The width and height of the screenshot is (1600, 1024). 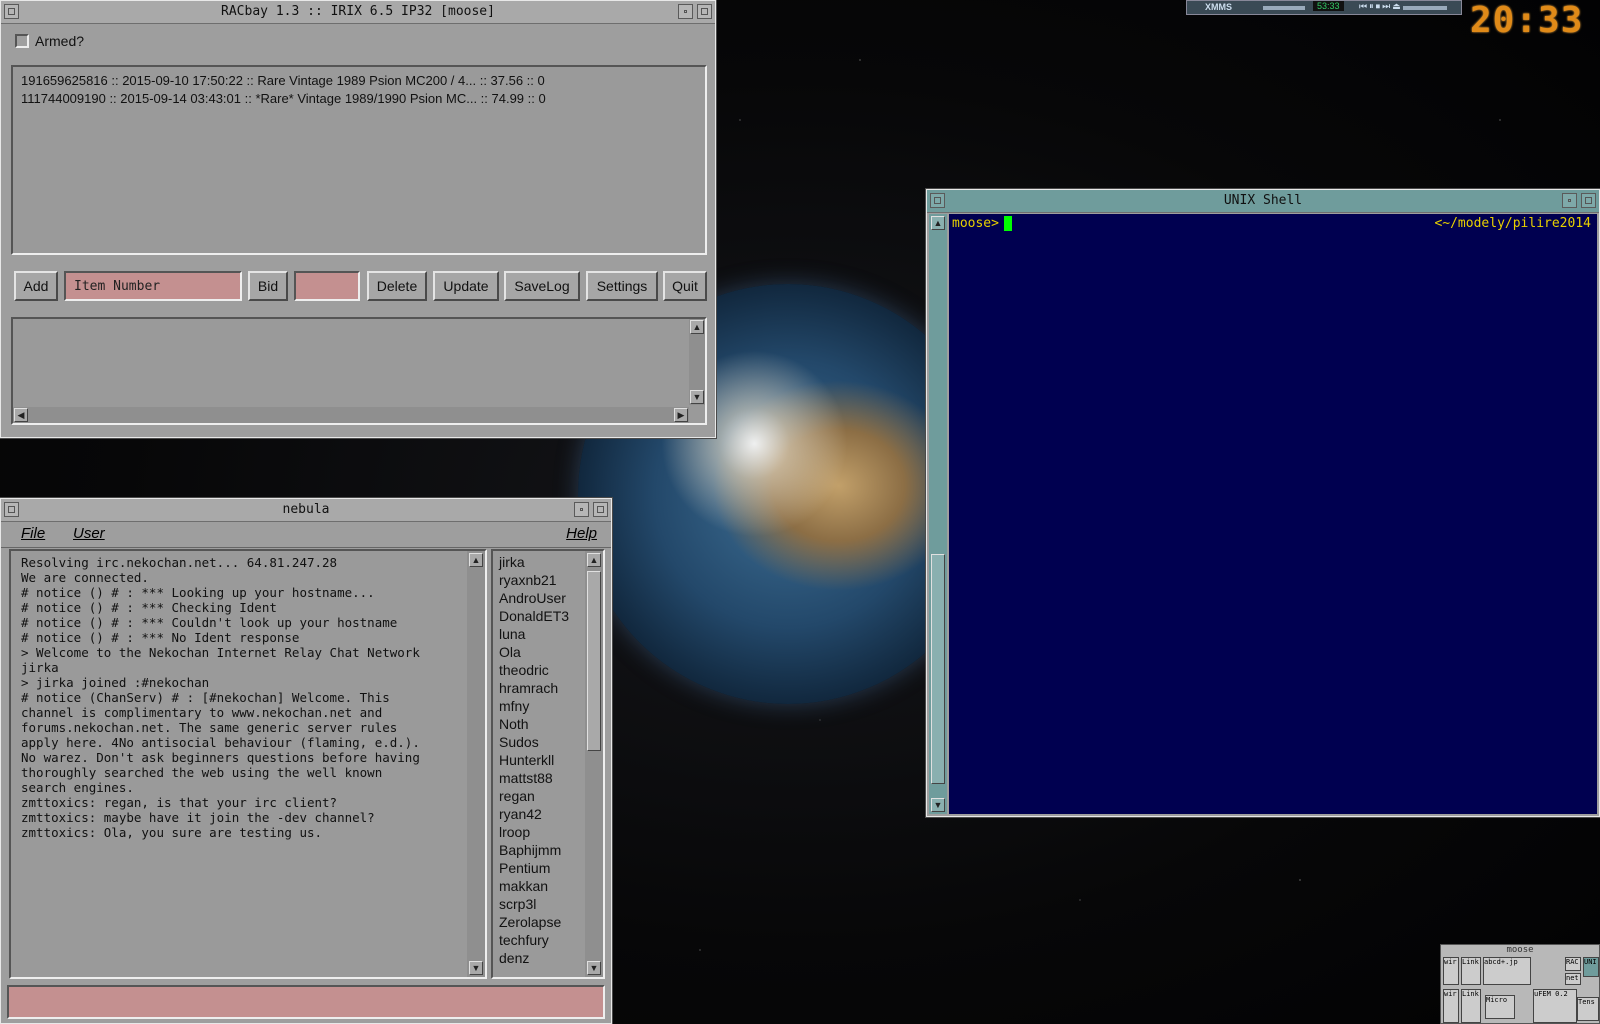 I want to click on user-list-scrollbar: ▲ ▼, so click(x=594, y=764).